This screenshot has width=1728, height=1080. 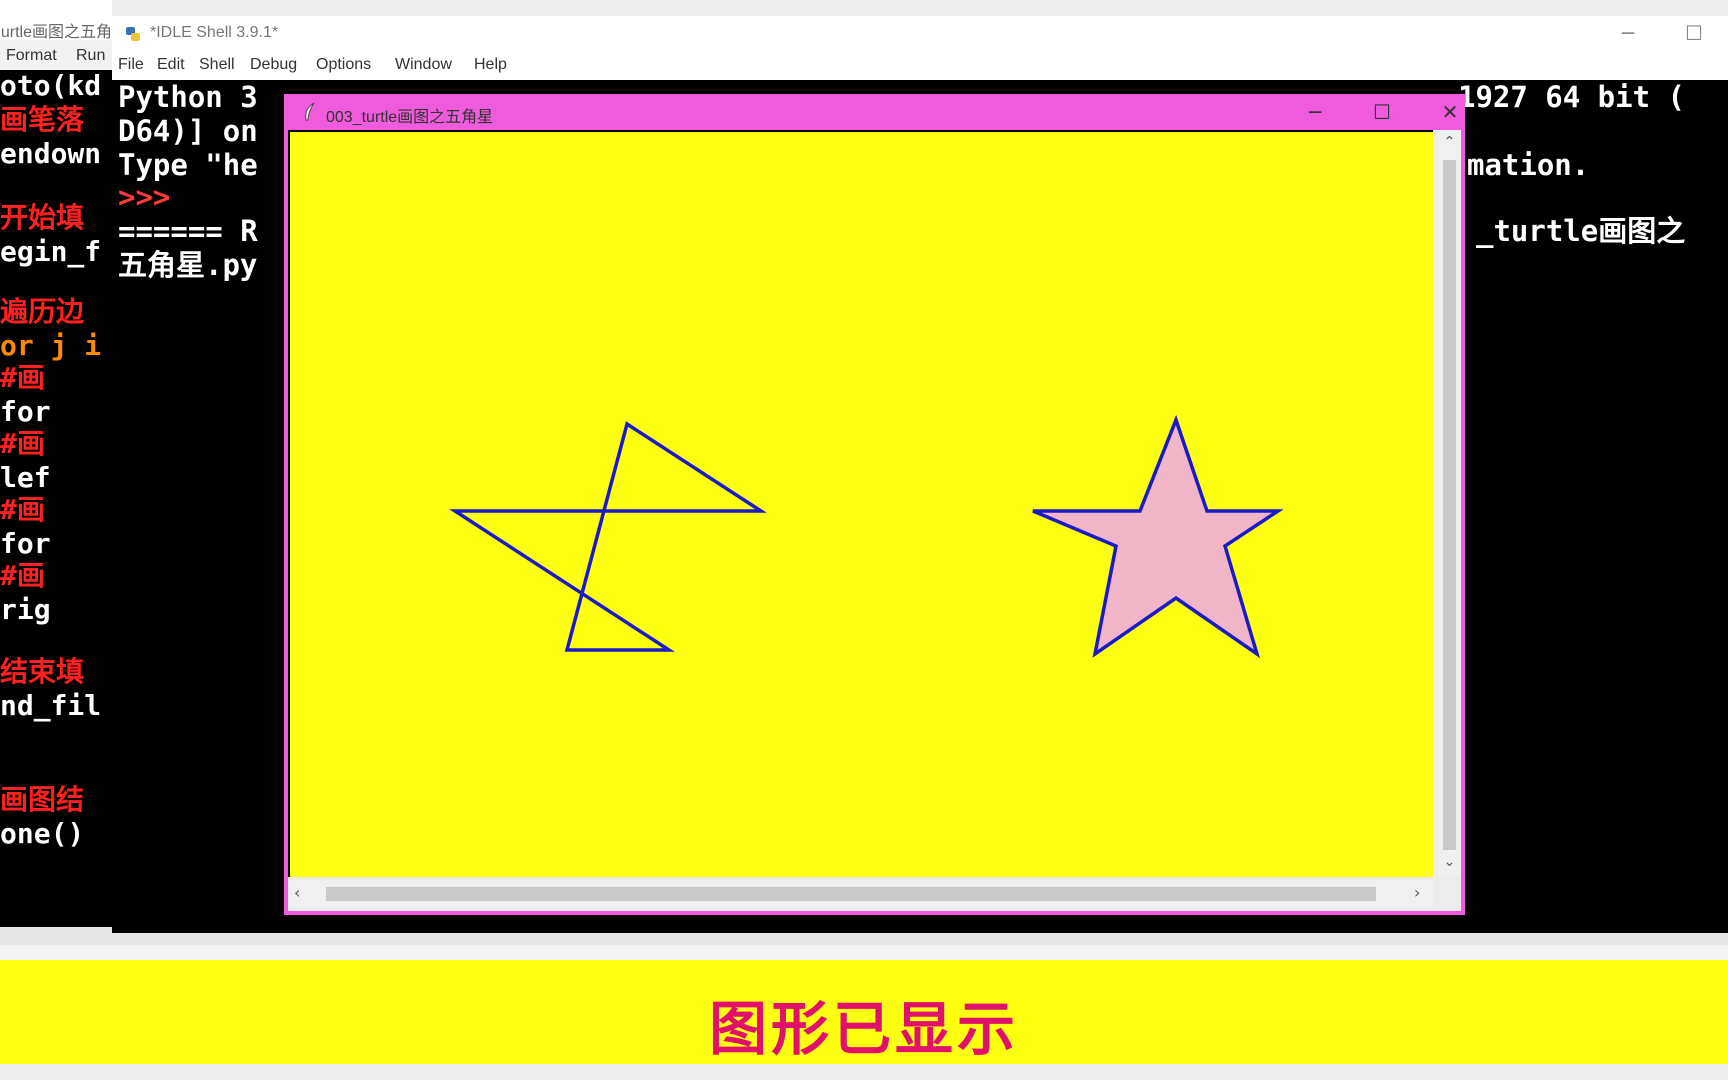 What do you see at coordinates (42, 119) in the screenshot?
I see `code-line: 画笔落` at bounding box center [42, 119].